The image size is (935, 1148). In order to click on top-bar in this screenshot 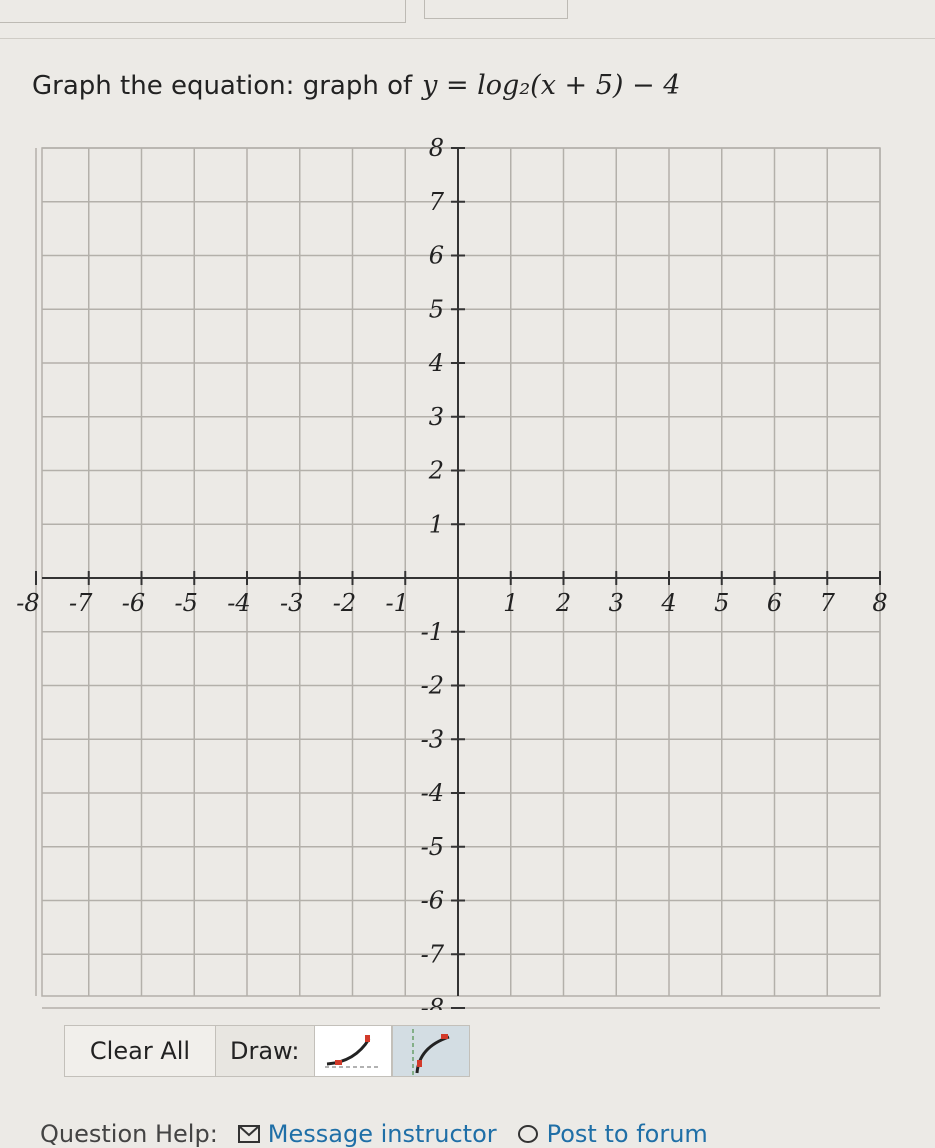, I will do `click(467, 20)`.